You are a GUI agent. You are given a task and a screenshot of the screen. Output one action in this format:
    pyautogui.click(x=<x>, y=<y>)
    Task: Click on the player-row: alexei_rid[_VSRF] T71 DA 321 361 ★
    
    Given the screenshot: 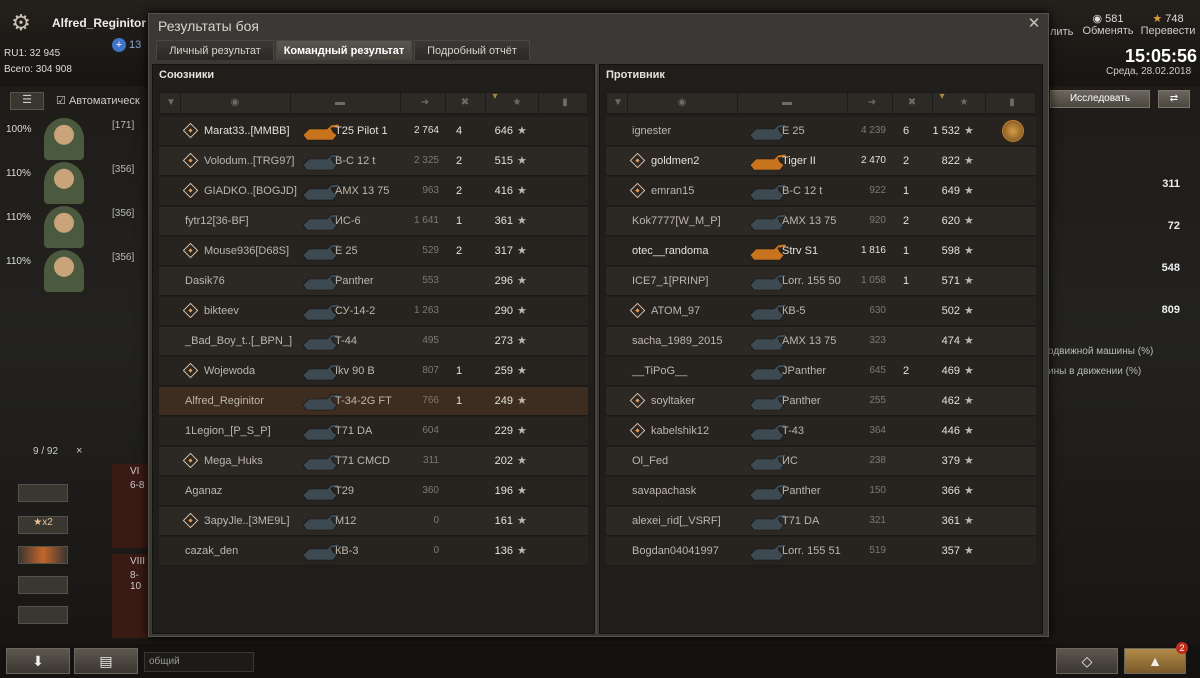 What is the action you would take?
    pyautogui.click(x=821, y=521)
    